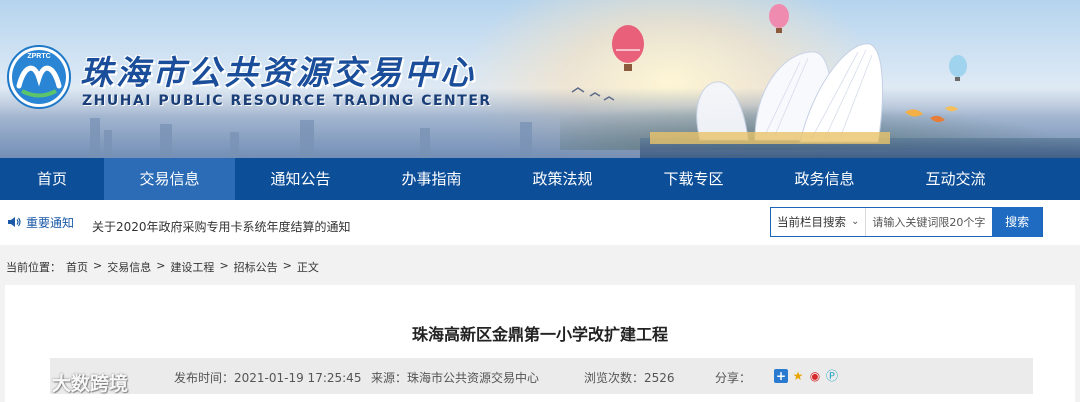 This screenshot has width=1080, height=402. I want to click on main-nav: 首页 交易信息 通知公告 办事指南 政策法规 下载专区 政务信息 互动交流, so click(540, 179).